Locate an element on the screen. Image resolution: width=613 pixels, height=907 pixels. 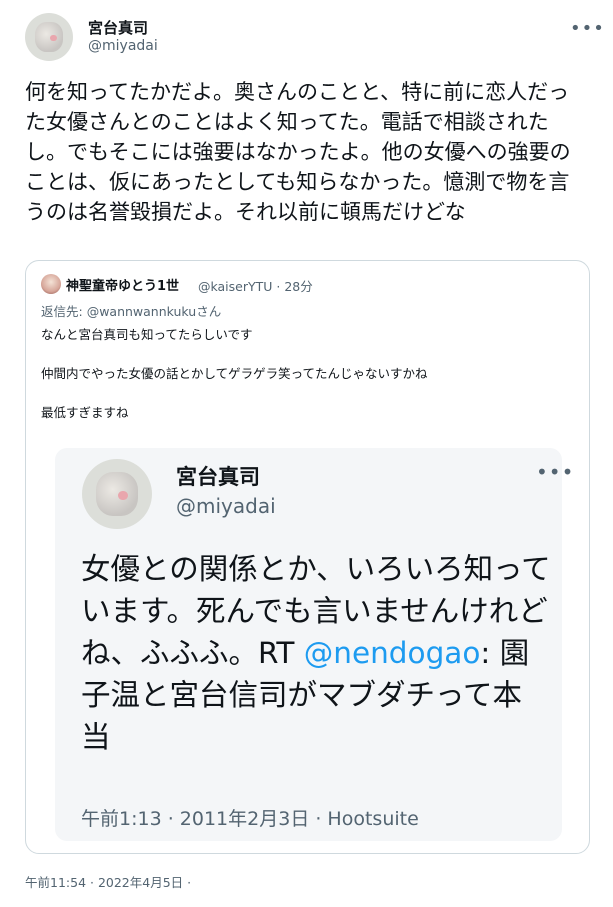
embedded-author-handle: @miyadai is located at coordinates (226, 506).